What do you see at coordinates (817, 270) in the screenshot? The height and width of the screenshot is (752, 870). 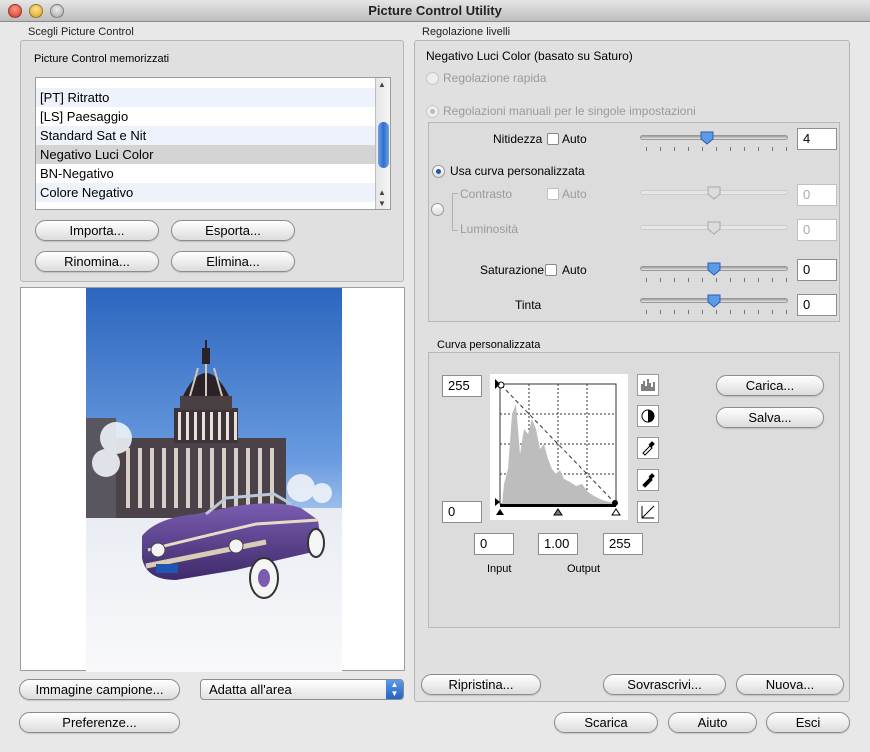 I see `saturation-value-field: 0` at bounding box center [817, 270].